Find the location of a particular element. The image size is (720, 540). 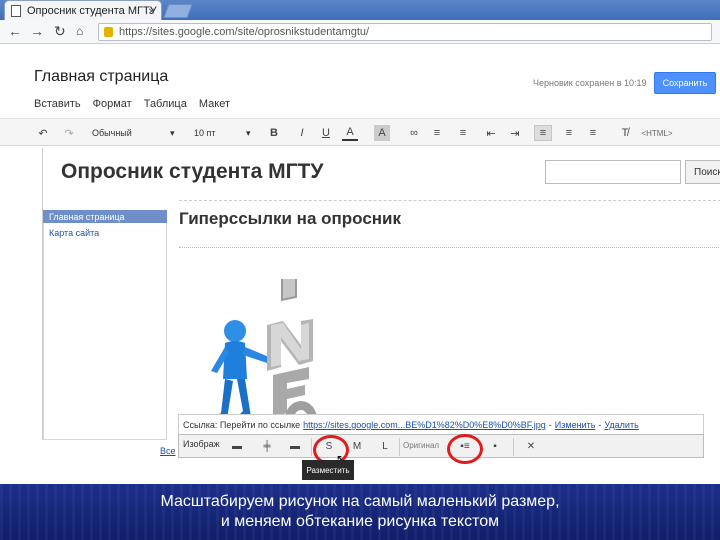

sidebar-nav: Главная страница Карта сайта is located at coordinates (105, 224).